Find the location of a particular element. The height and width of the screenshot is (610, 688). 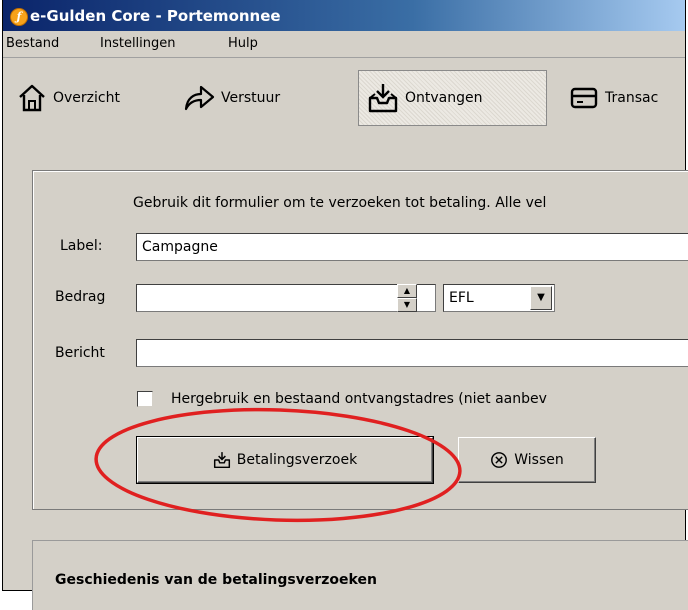

menu-bestand: Bestand is located at coordinates (32, 43).